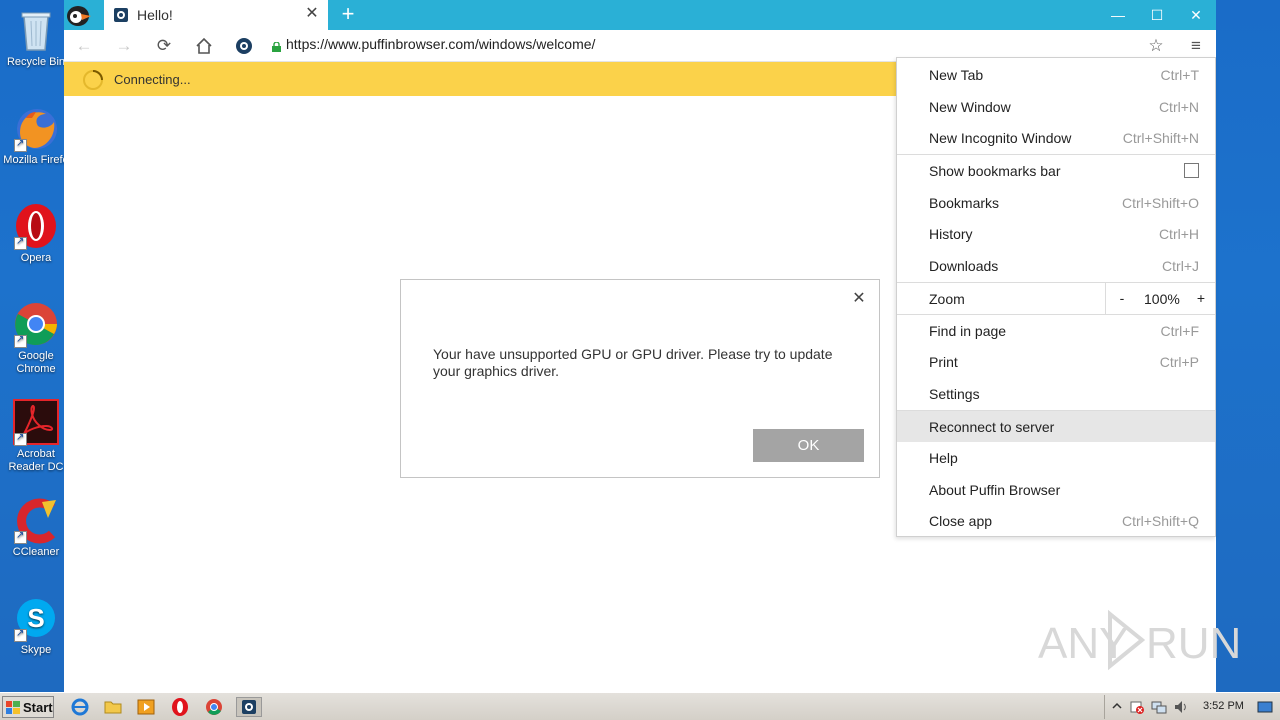  Describe the element at coordinates (80, 707) in the screenshot. I see `internet-explorer-icon` at that location.